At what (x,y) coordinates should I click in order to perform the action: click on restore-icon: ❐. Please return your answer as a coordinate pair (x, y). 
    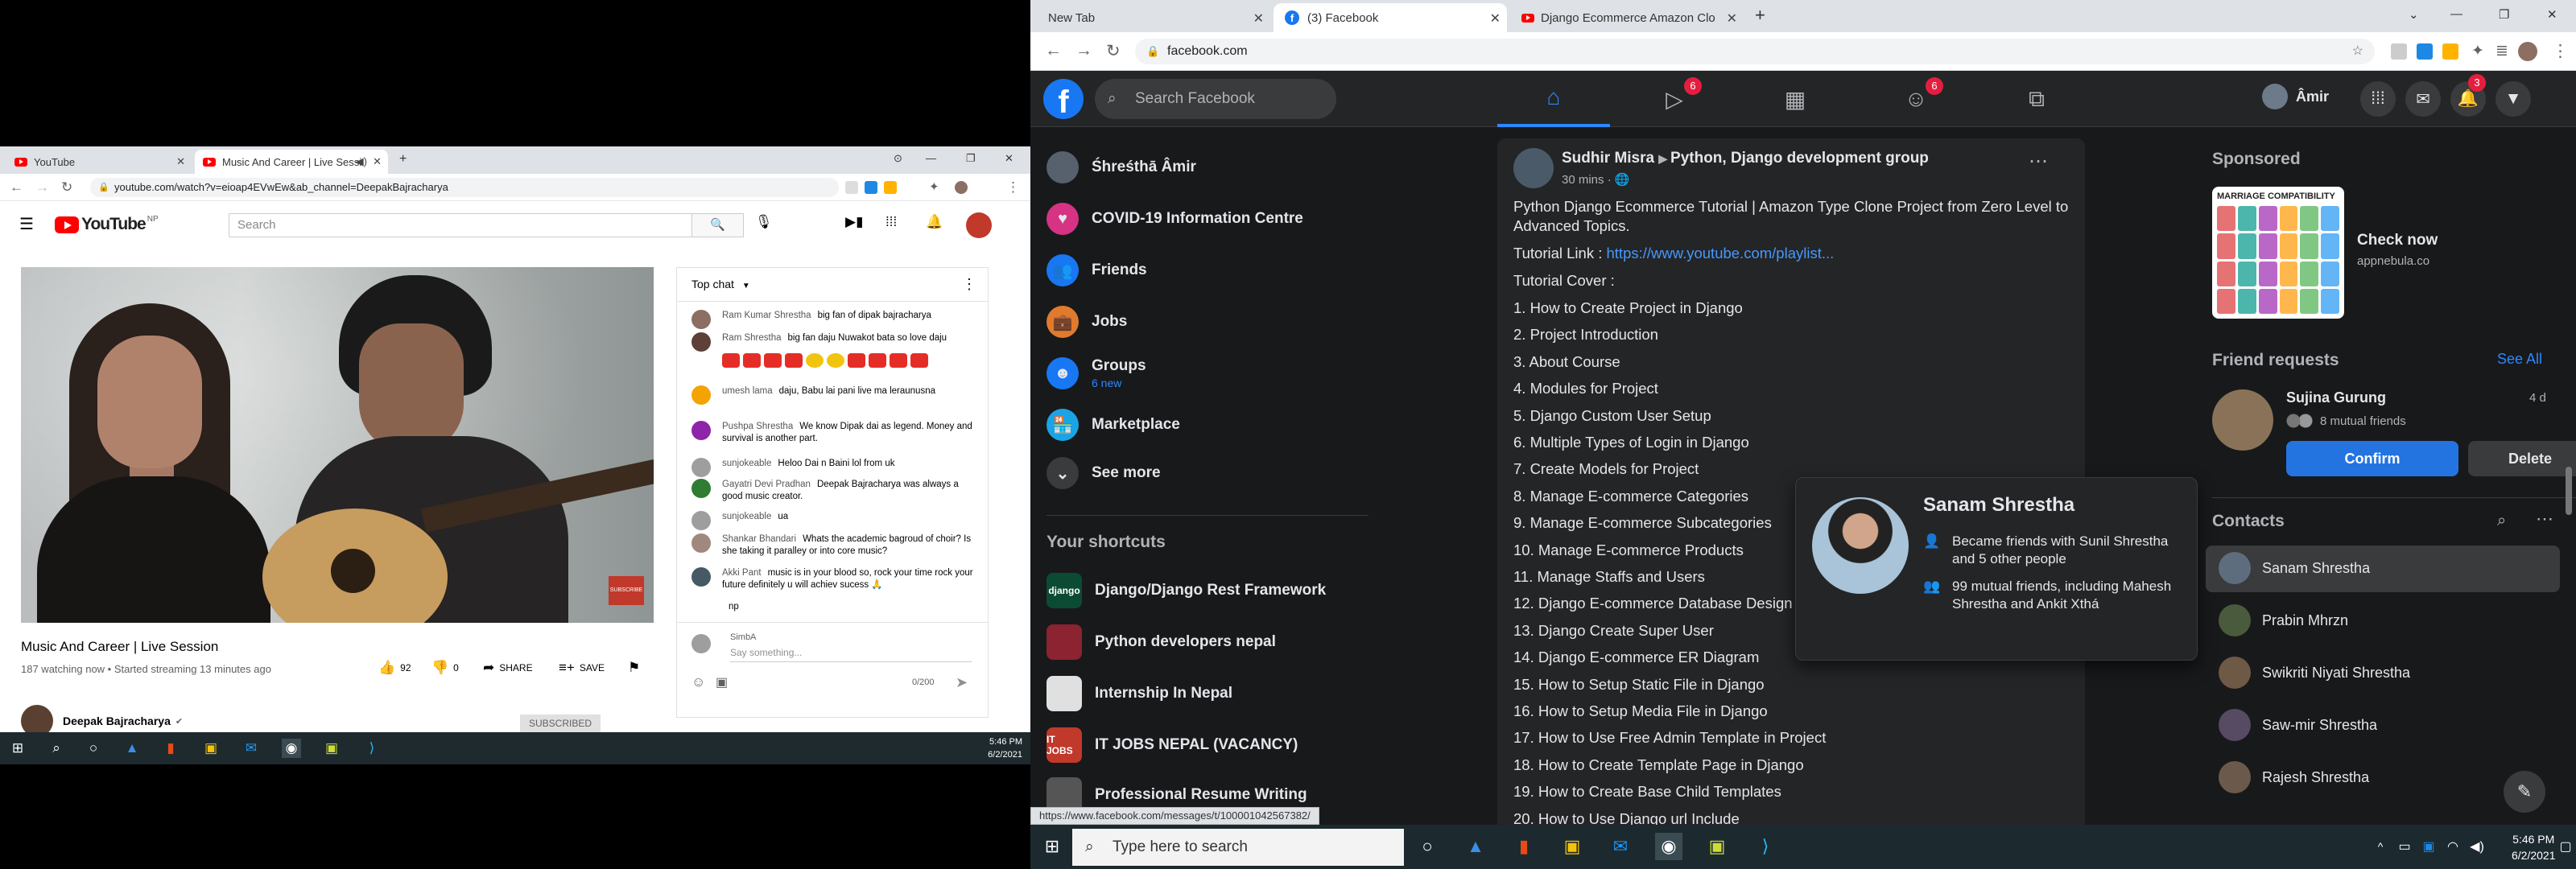
    Looking at the image, I should click on (2504, 14).